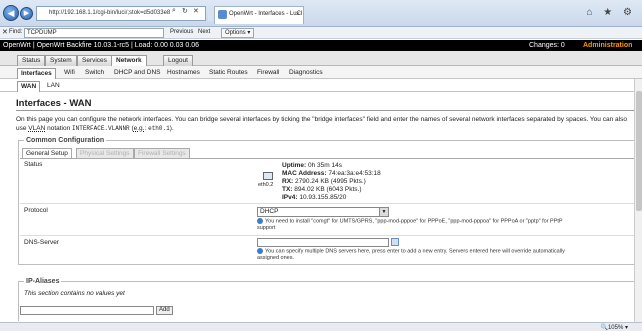 The width and height of the screenshot is (642, 331). Describe the element at coordinates (174, 11) in the screenshot. I see `search-icon: ⌕` at that location.